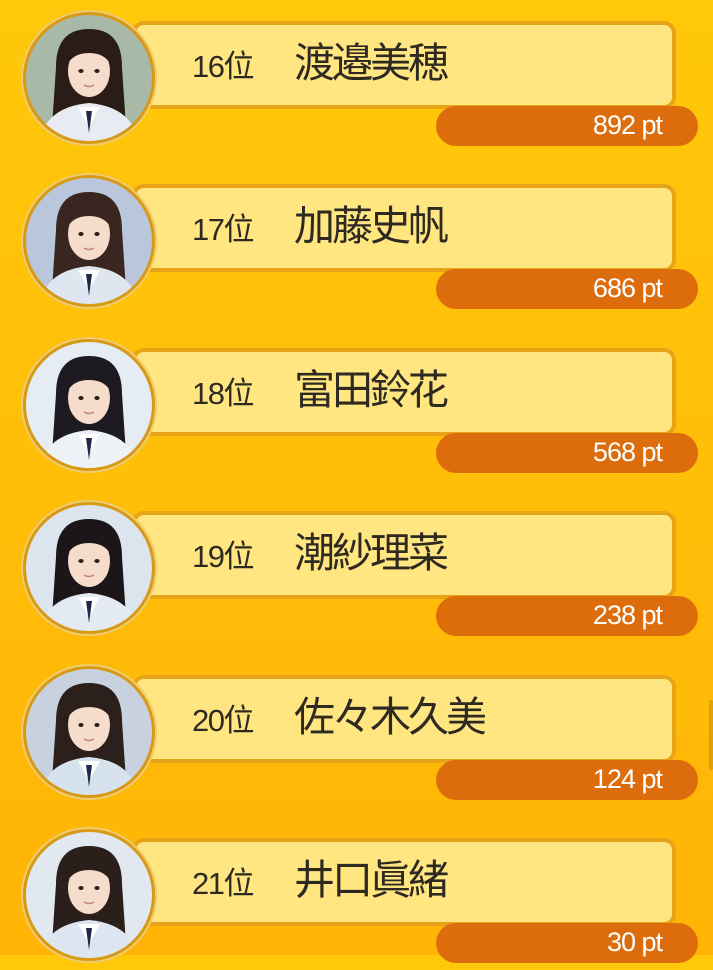  What do you see at coordinates (371, 389) in the screenshot?
I see `member-name: 富田鈴花` at bounding box center [371, 389].